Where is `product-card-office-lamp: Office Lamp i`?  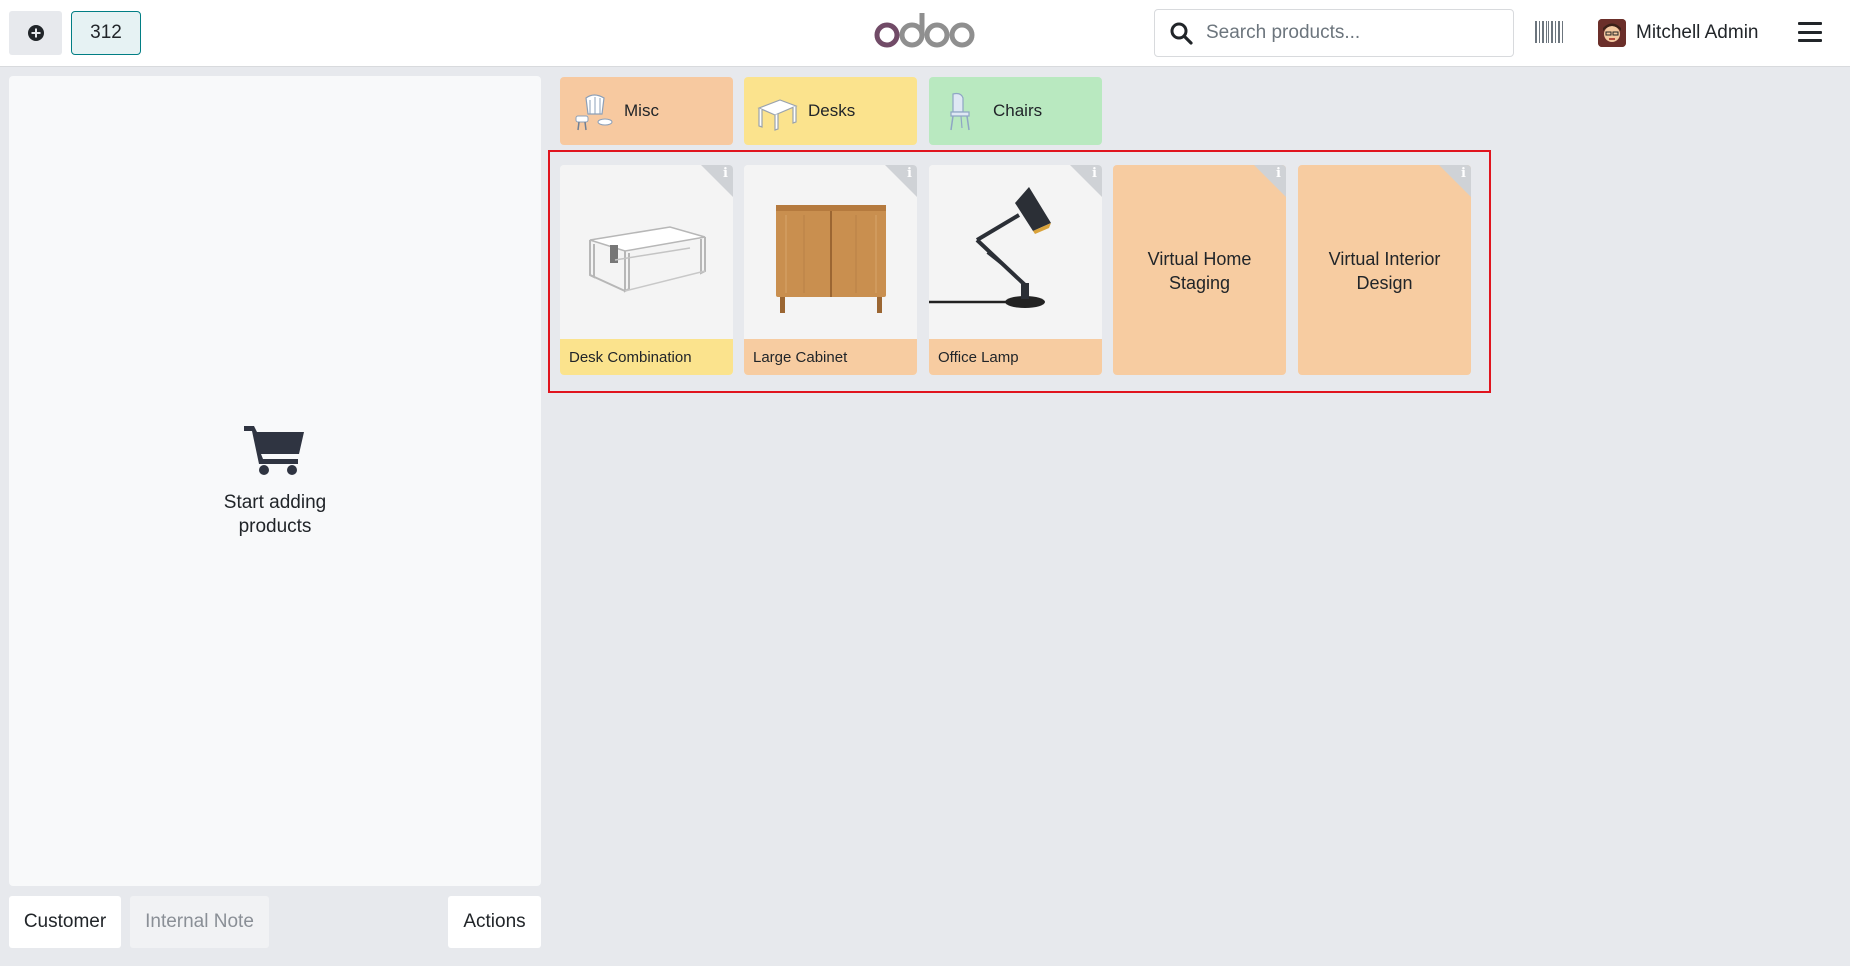 product-card-office-lamp: Office Lamp i is located at coordinates (1015, 270).